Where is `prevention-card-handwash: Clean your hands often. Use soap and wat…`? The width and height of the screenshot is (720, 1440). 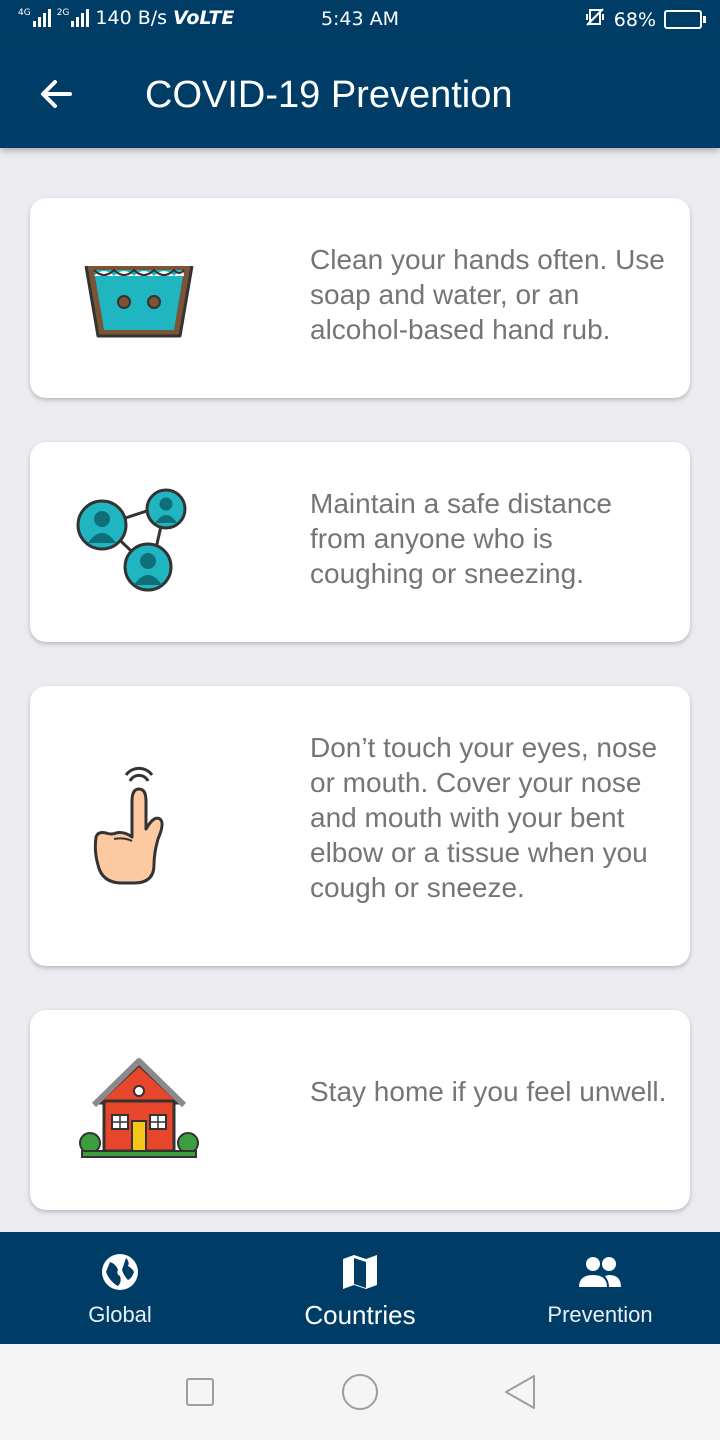
prevention-card-handwash: Clean your hands often. Use soap and wat… is located at coordinates (360, 298).